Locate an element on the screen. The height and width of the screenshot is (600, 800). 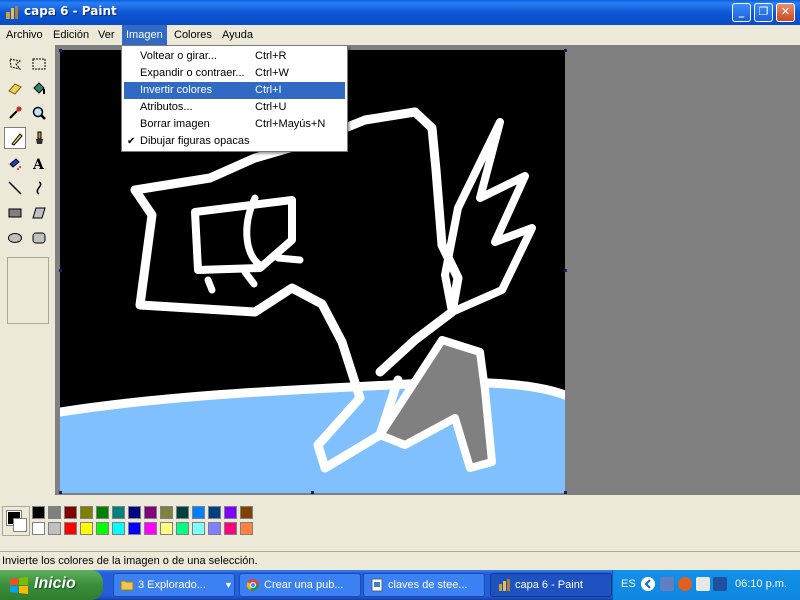
airbrush-icon is located at coordinates (15, 163).